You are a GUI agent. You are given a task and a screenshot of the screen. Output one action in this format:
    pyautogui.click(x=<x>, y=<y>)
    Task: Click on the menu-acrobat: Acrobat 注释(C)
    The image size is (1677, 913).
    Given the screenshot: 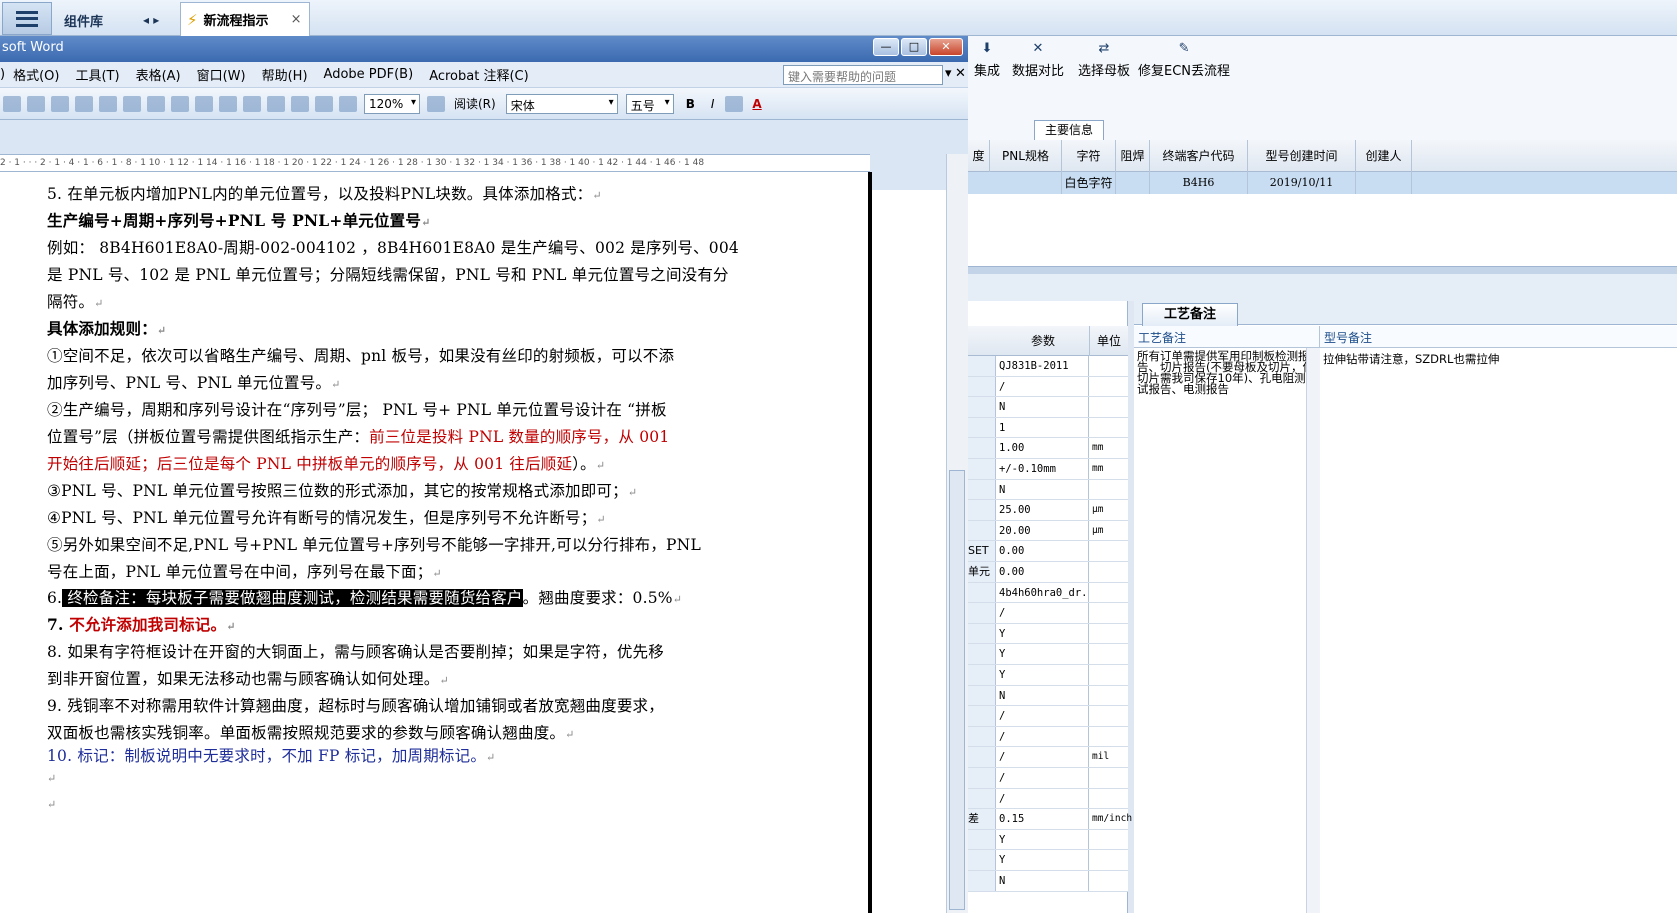 What is the action you would take?
    pyautogui.click(x=479, y=74)
    